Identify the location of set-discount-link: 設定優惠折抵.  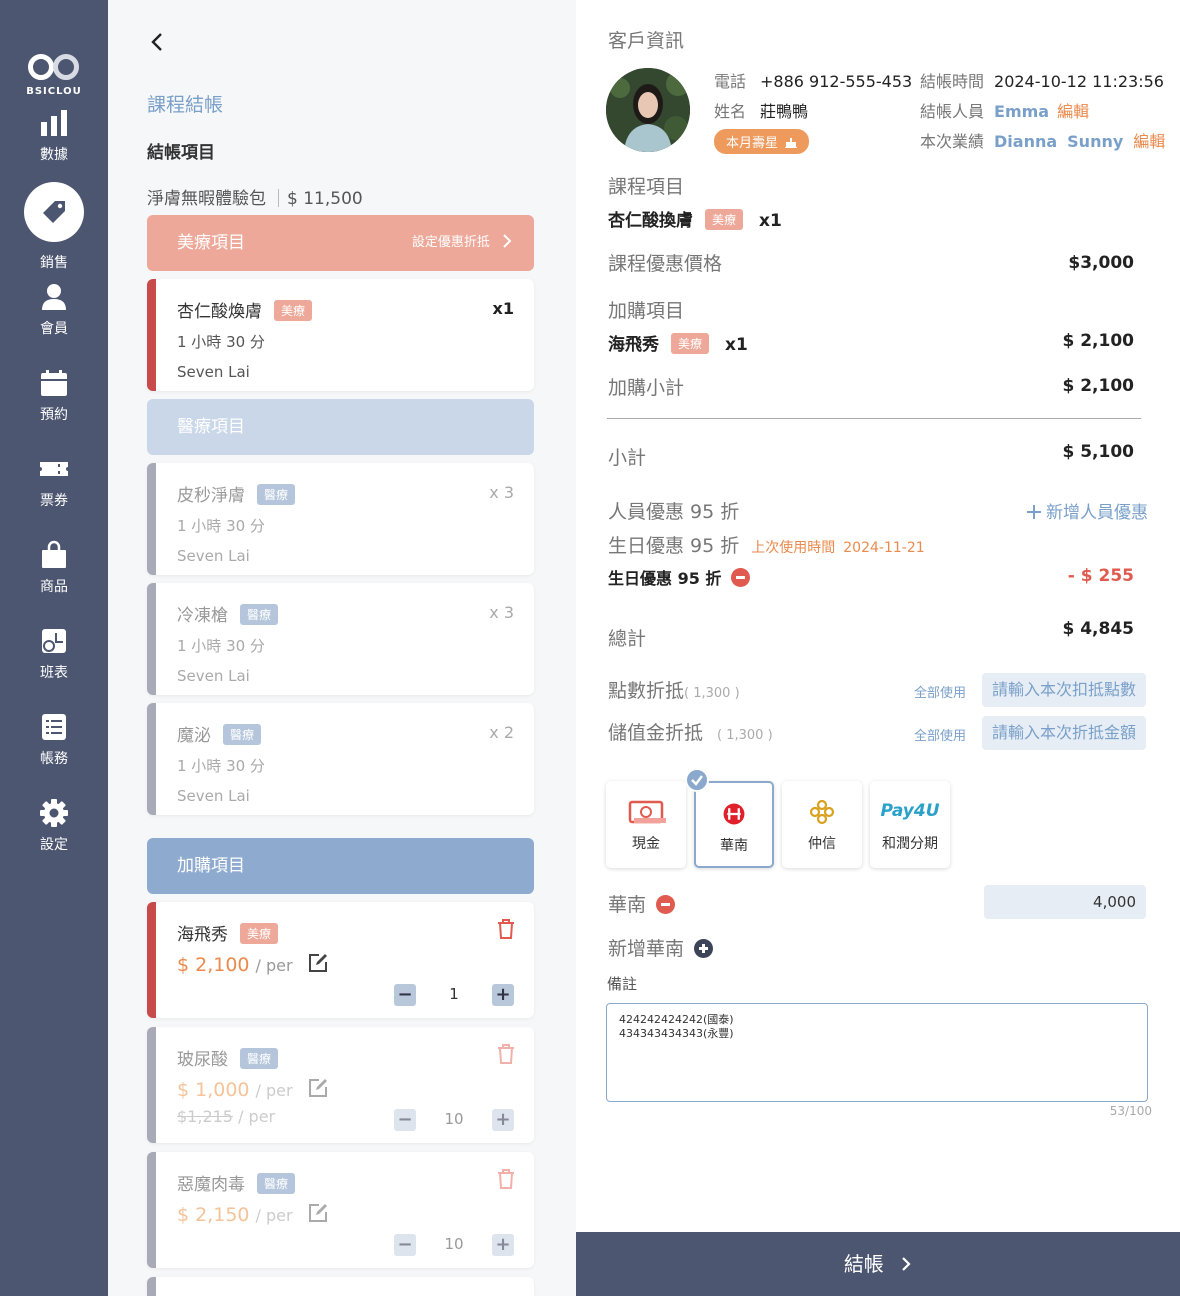
(462, 243).